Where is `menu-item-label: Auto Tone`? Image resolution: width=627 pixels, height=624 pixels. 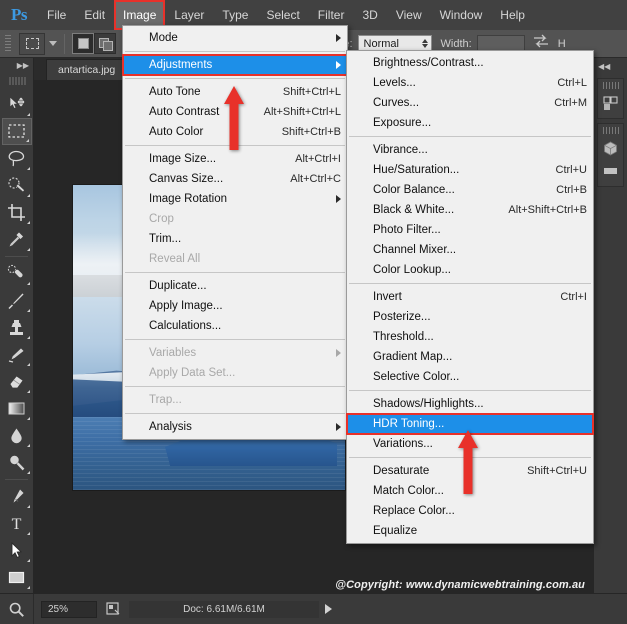
menu-item-label: Auto Tone is located at coordinates (175, 92).